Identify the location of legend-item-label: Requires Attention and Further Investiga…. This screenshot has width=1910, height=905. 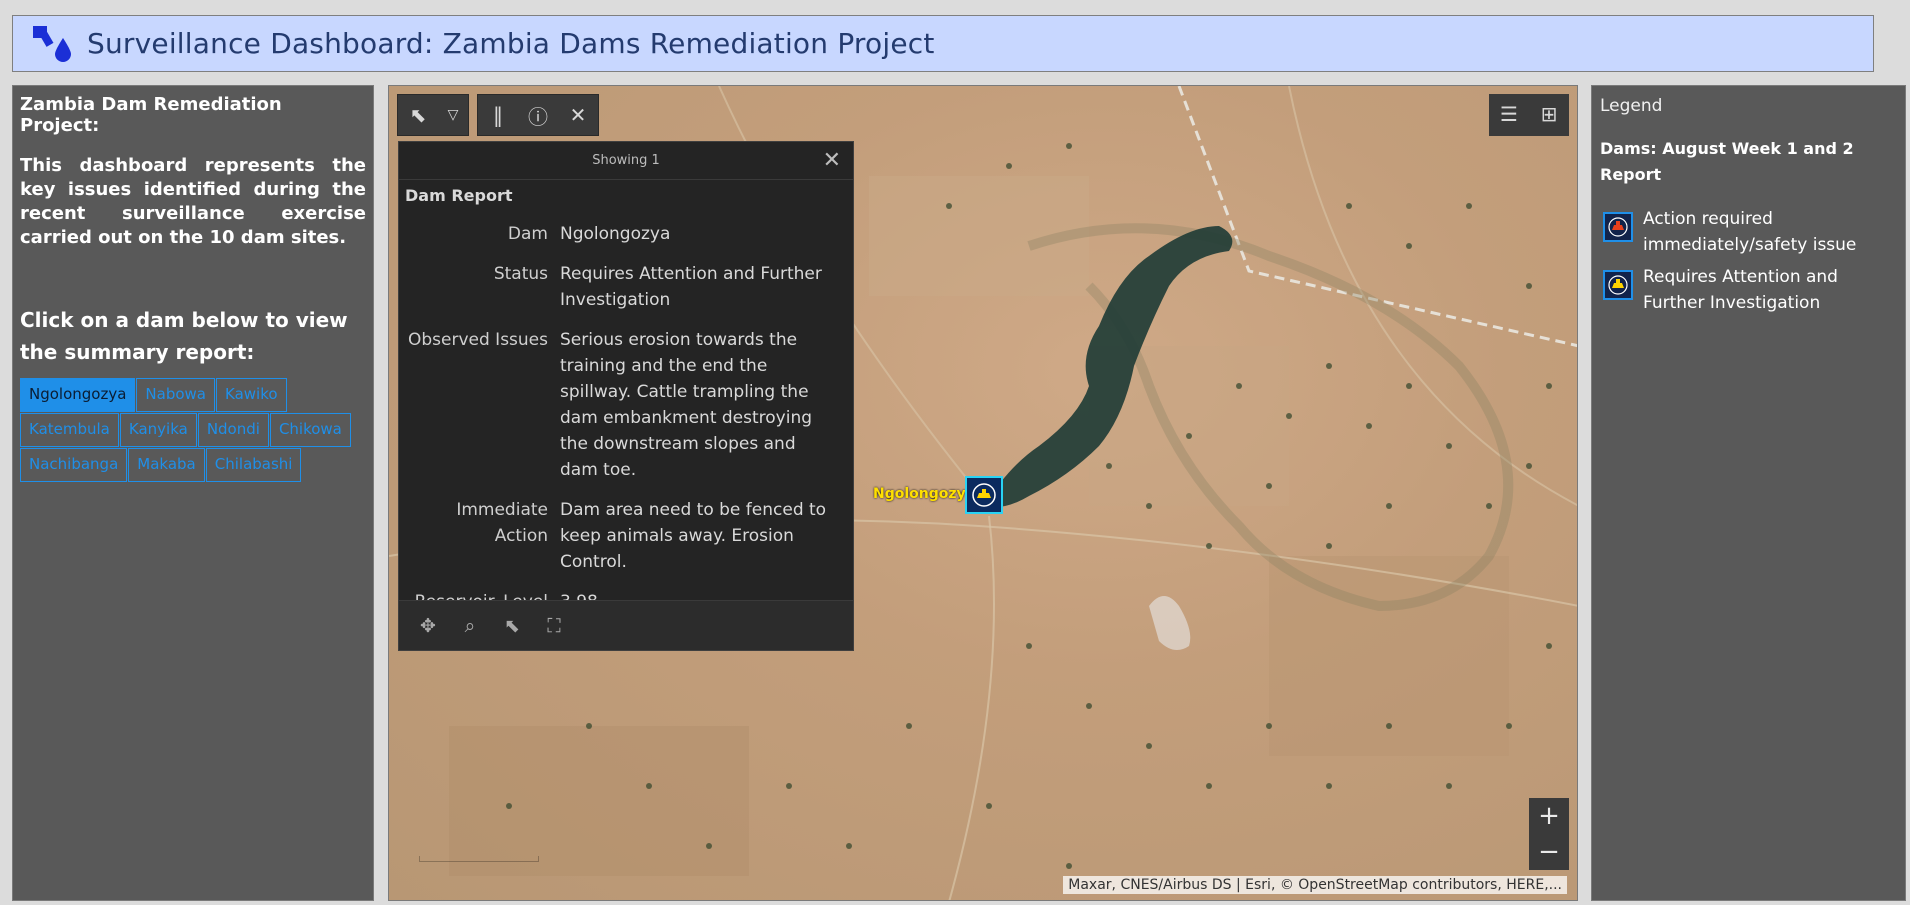
(1740, 290).